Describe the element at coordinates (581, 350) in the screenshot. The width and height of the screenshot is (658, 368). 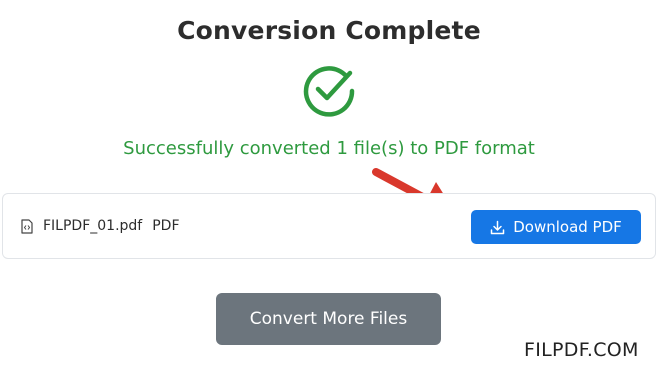
I see `watermark-text: FILPDF.COM` at that location.